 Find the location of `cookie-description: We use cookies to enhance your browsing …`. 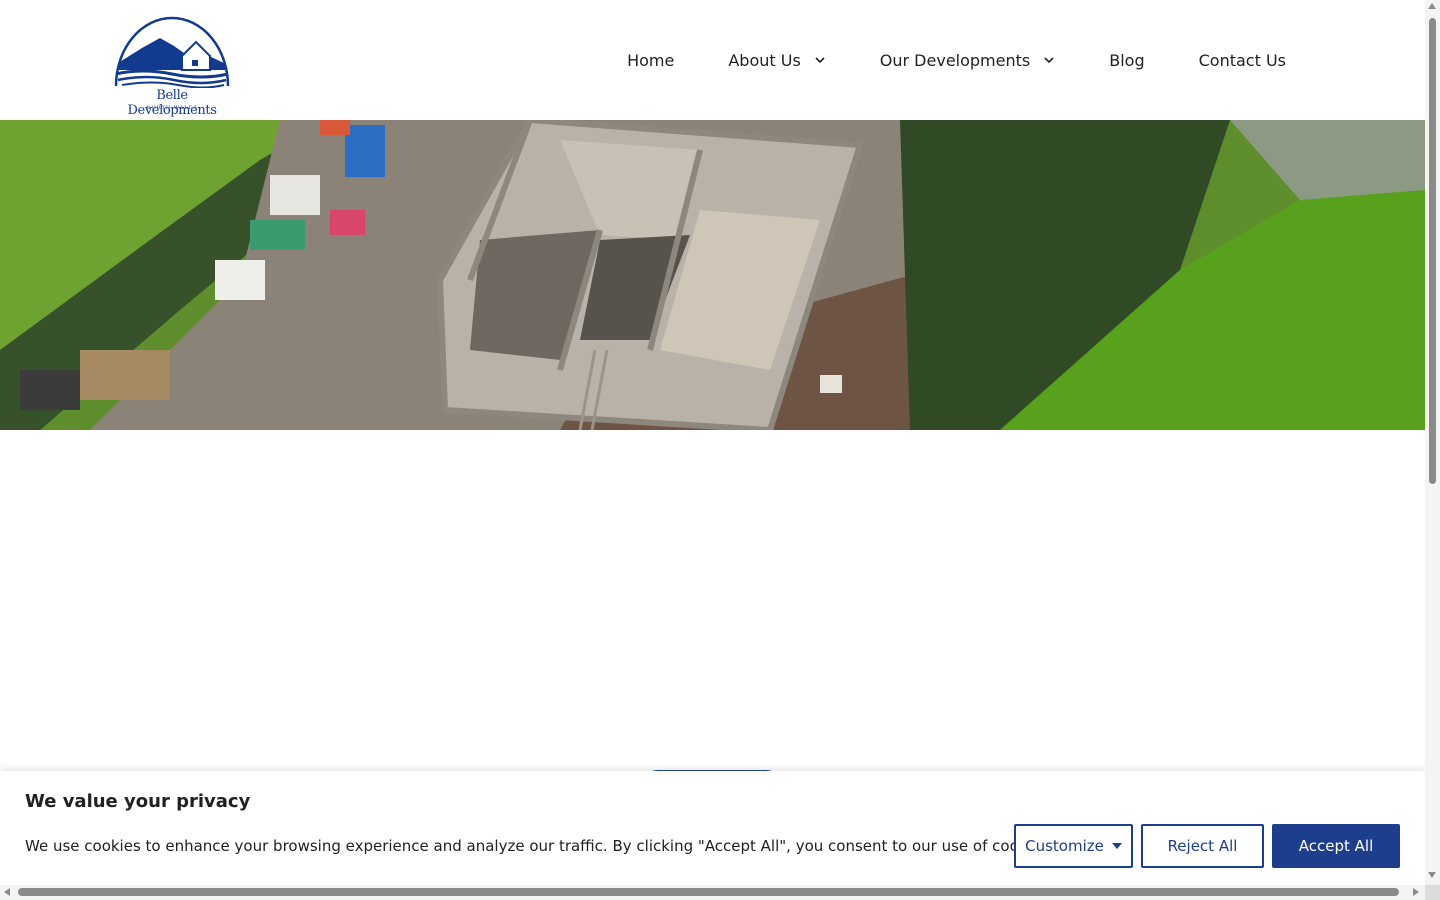

cookie-description: We use cookies to enhance your browsing … is located at coordinates (539, 846).